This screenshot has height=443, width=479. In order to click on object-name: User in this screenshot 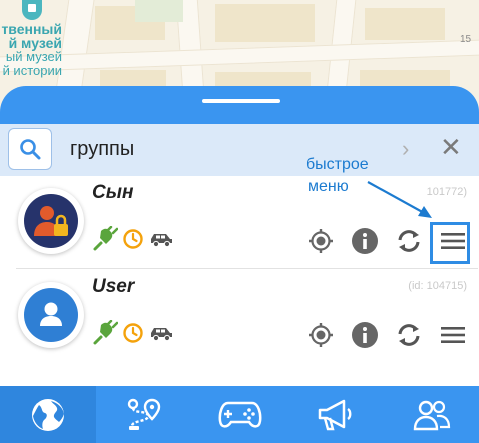, I will do `click(113, 286)`.